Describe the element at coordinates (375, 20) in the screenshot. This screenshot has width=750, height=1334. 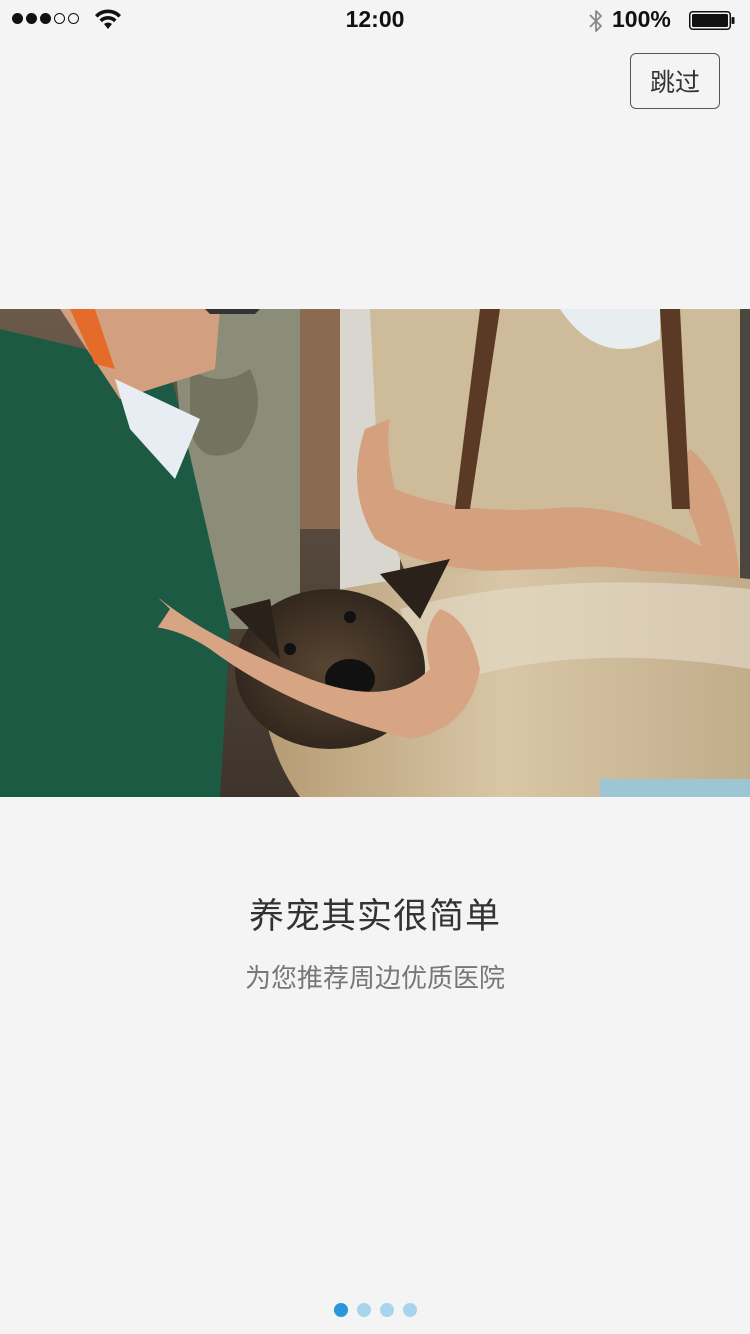
I see `status-bar: 12:00 100%` at that location.